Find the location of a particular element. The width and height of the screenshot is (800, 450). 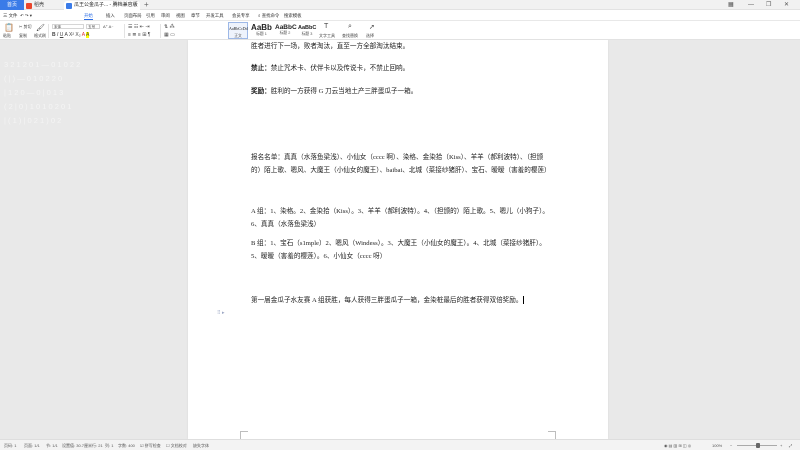

cut-label: 剪切 is located at coordinates (27, 26).